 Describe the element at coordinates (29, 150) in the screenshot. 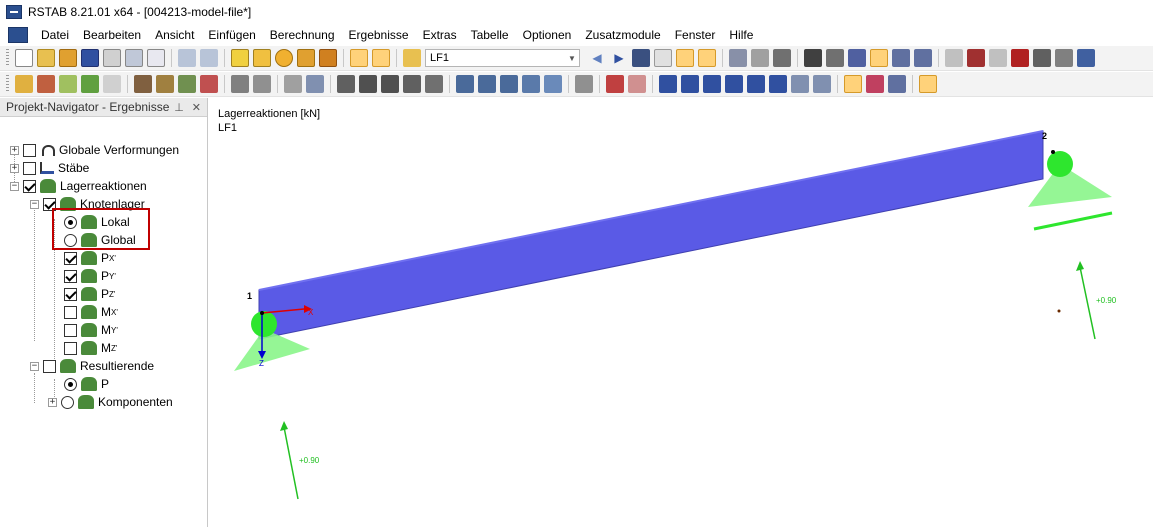

I see `checkbox-globale-verformungen` at that location.